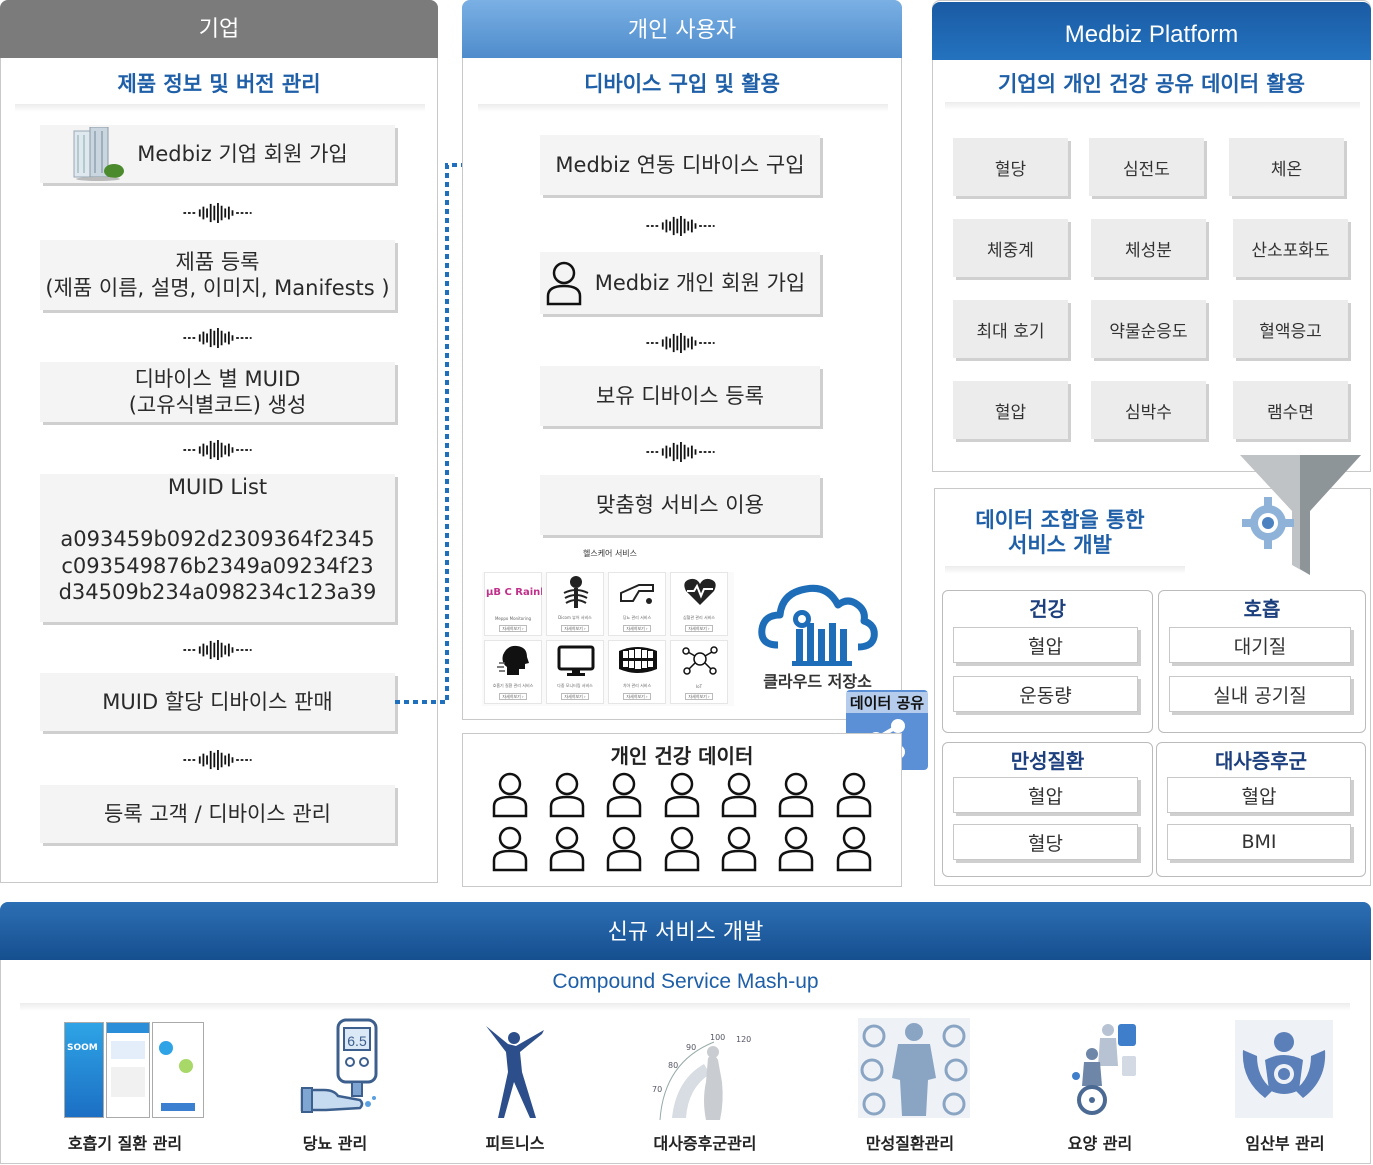  I want to click on heart-pulse-icon, so click(700, 591).